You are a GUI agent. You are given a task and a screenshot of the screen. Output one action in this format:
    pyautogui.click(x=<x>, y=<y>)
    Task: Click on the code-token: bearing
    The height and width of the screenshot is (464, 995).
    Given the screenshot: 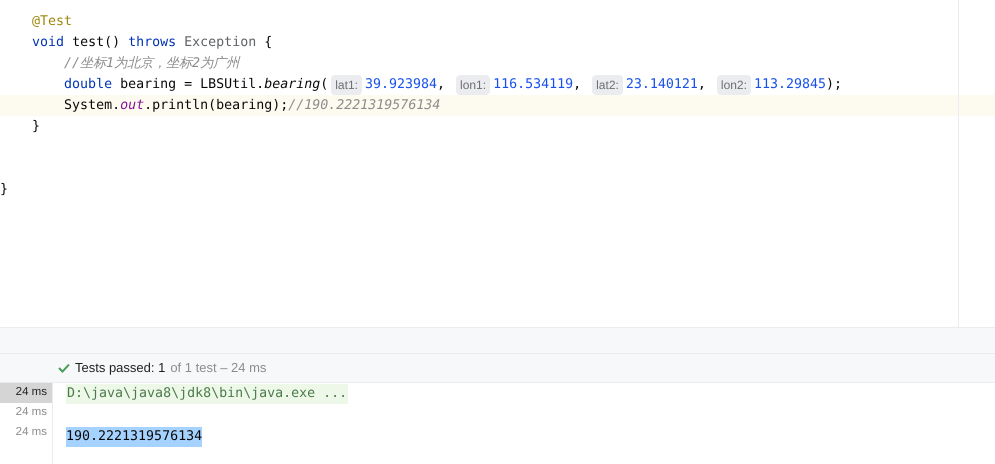 What is the action you would take?
    pyautogui.click(x=292, y=85)
    